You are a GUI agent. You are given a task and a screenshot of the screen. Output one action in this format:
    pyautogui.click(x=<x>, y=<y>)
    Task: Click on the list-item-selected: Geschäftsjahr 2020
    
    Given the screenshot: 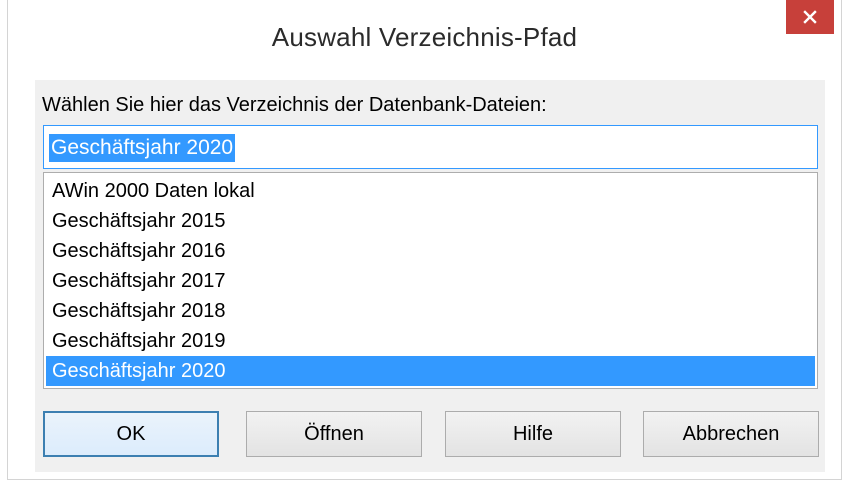 What is the action you would take?
    pyautogui.click(x=430, y=371)
    